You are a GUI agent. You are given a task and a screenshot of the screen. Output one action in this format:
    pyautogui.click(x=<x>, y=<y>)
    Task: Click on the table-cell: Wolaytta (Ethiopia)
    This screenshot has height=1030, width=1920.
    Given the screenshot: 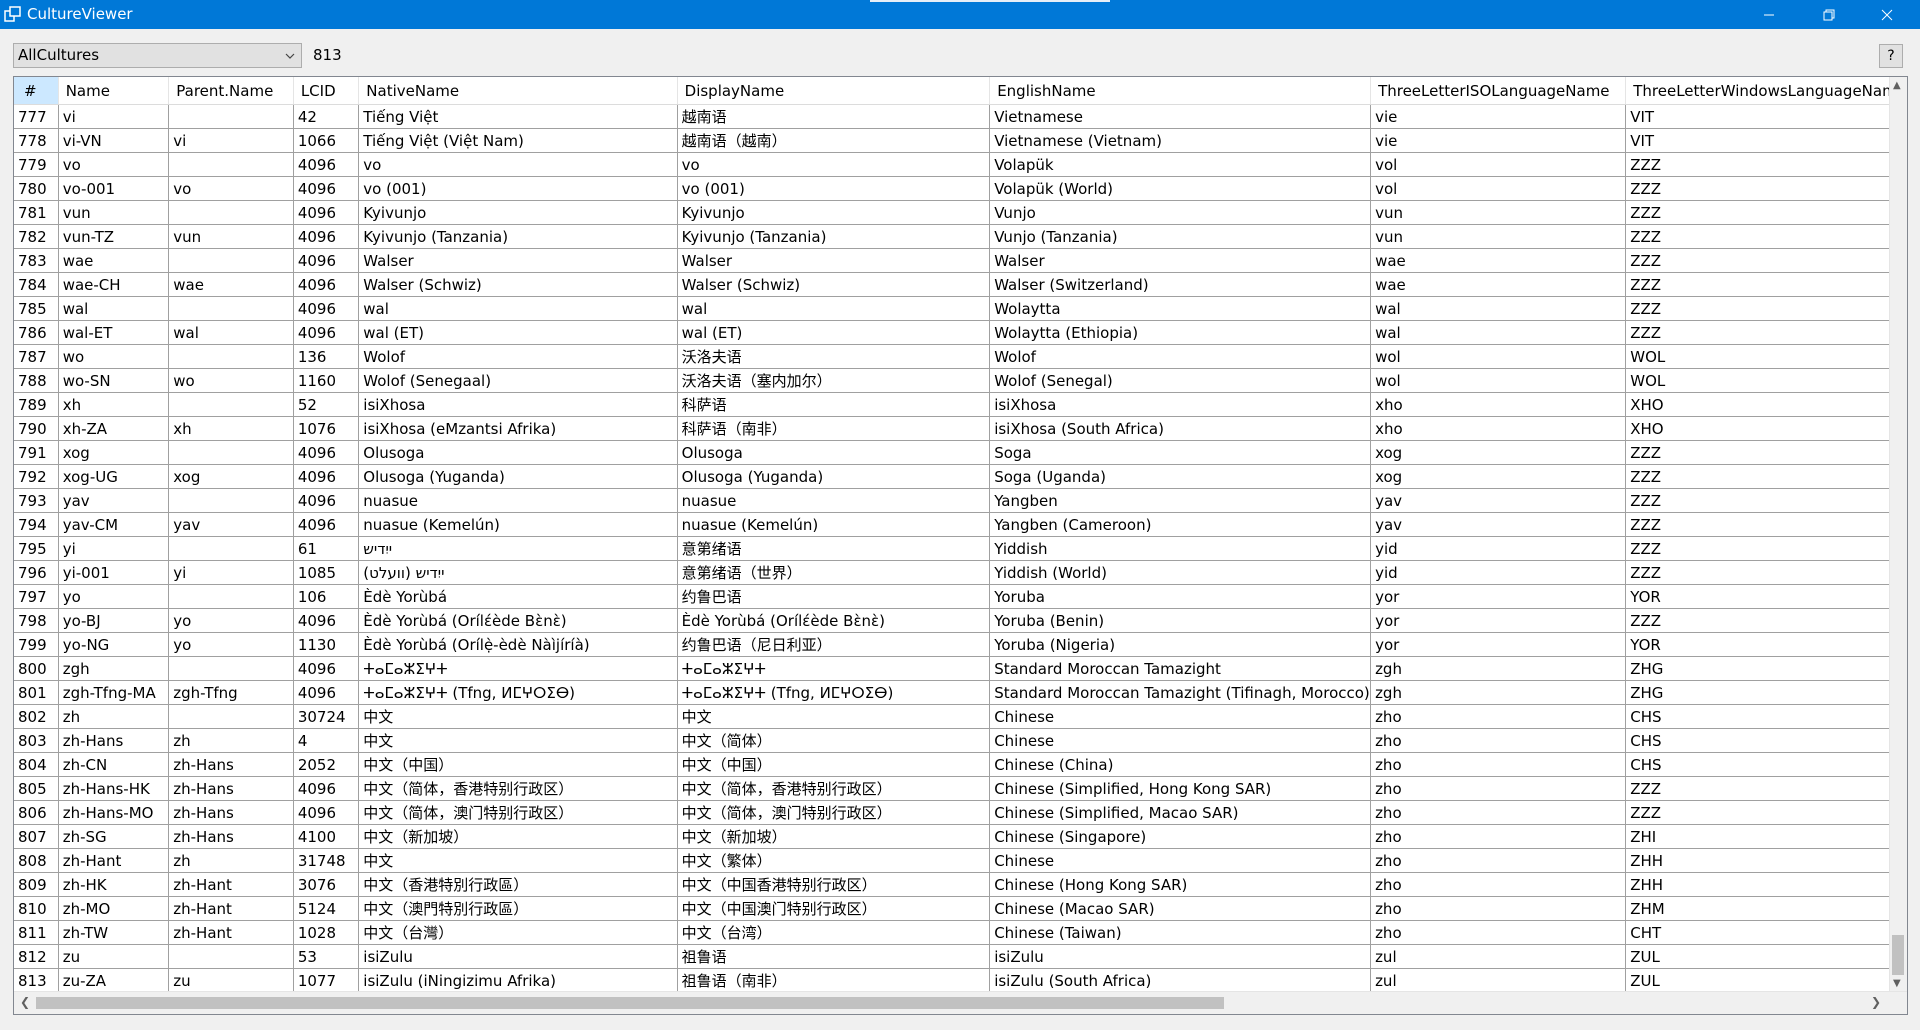 What is the action you would take?
    pyautogui.click(x=1180, y=332)
    